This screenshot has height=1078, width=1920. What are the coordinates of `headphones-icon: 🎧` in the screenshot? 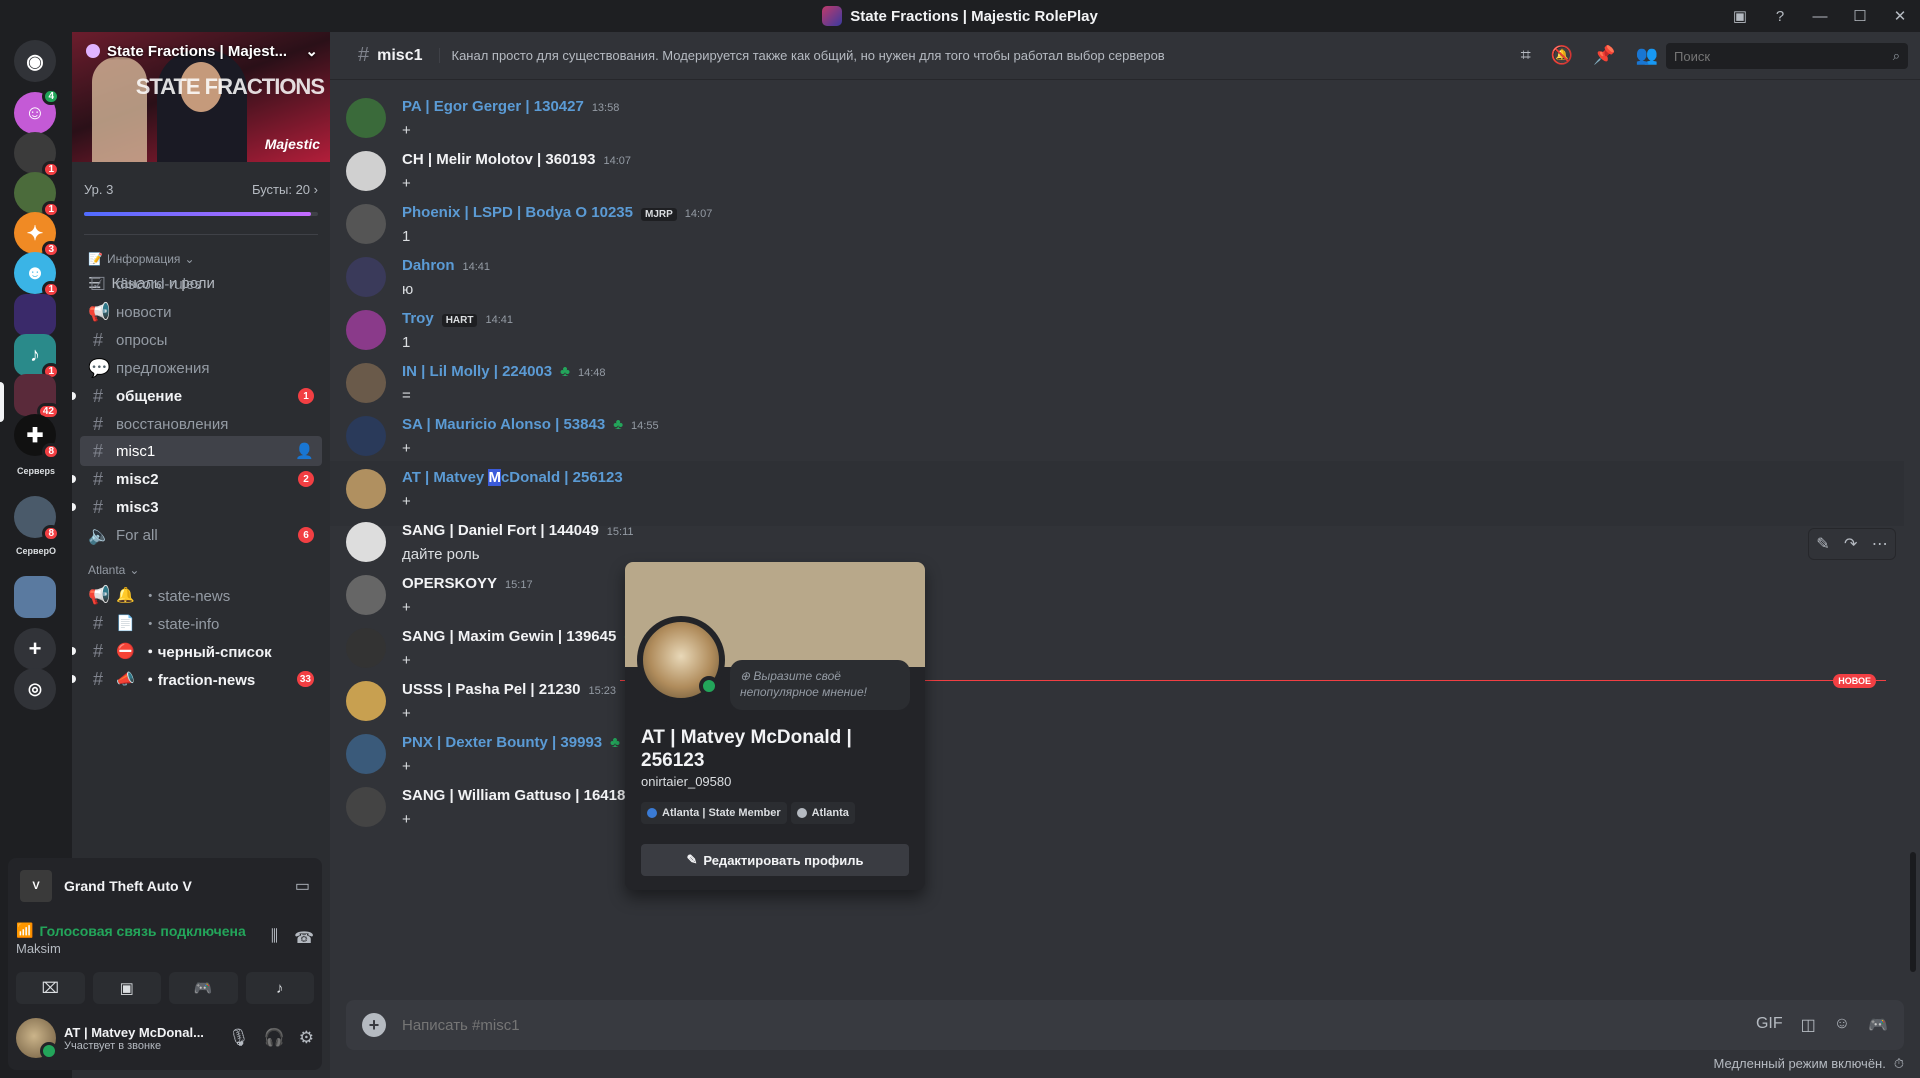 It's located at (274, 1038).